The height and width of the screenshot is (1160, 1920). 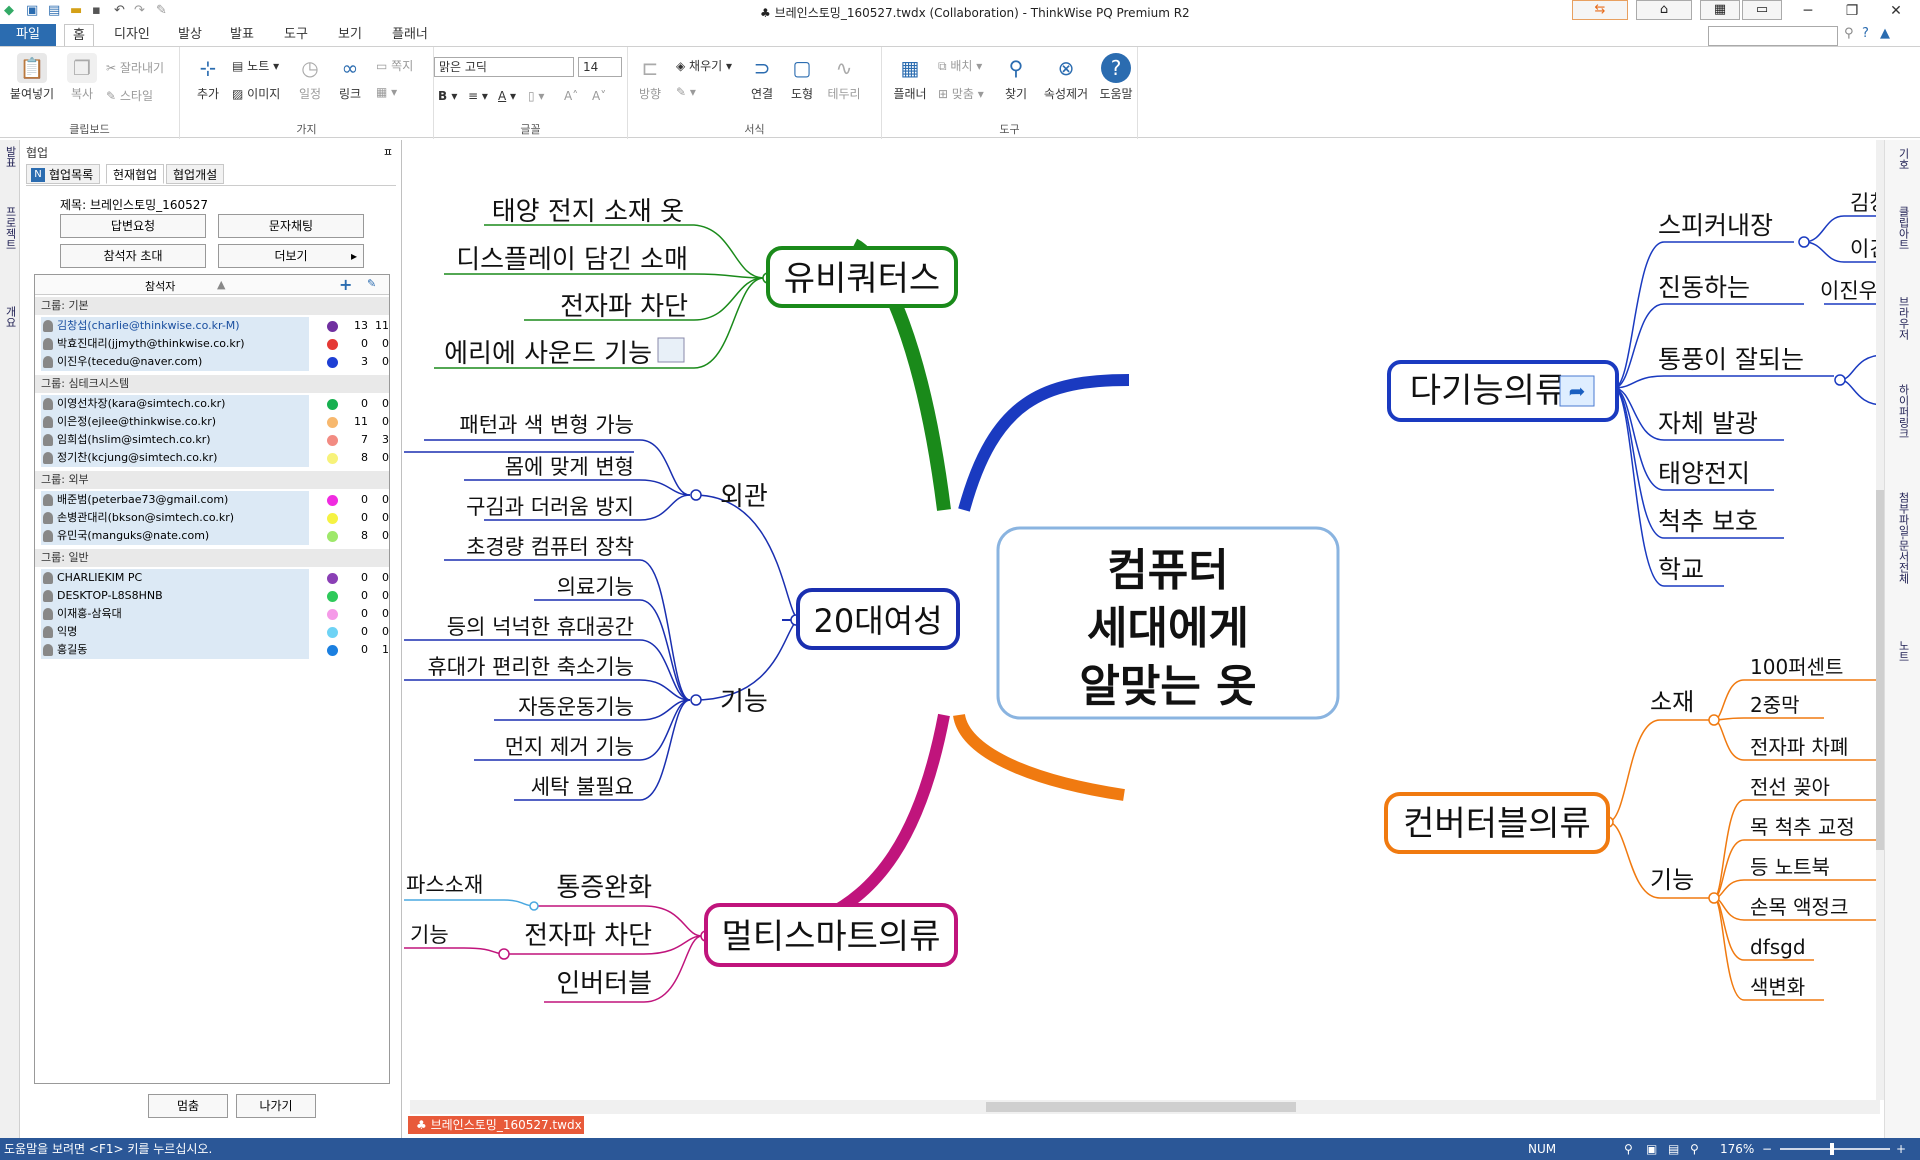 I want to click on menu-ideation: 발상, so click(x=190, y=35).